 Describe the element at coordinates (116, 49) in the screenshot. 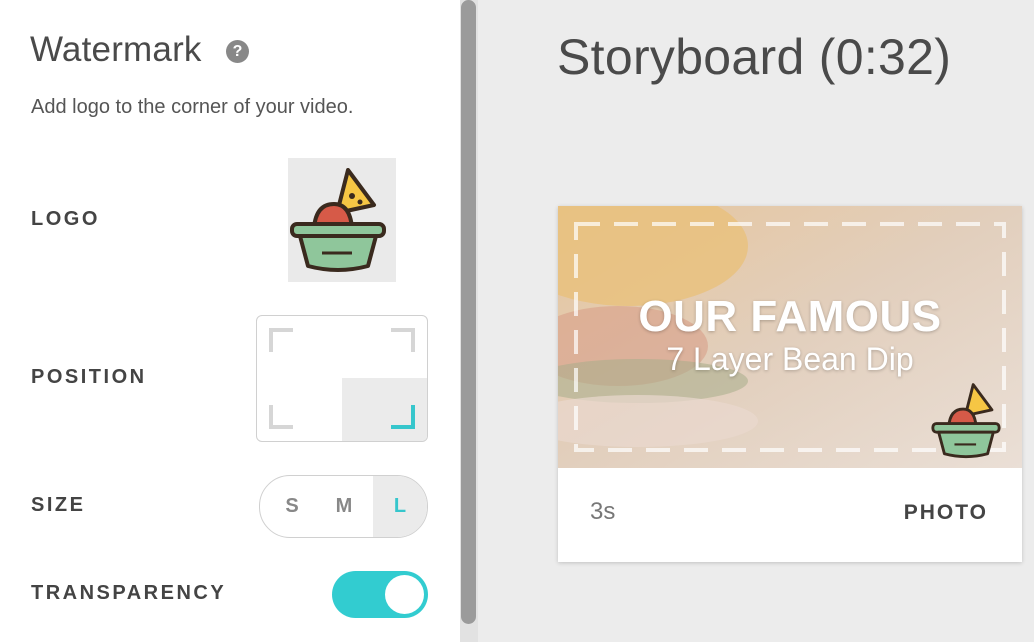

I see `panel-title: Watermark` at that location.